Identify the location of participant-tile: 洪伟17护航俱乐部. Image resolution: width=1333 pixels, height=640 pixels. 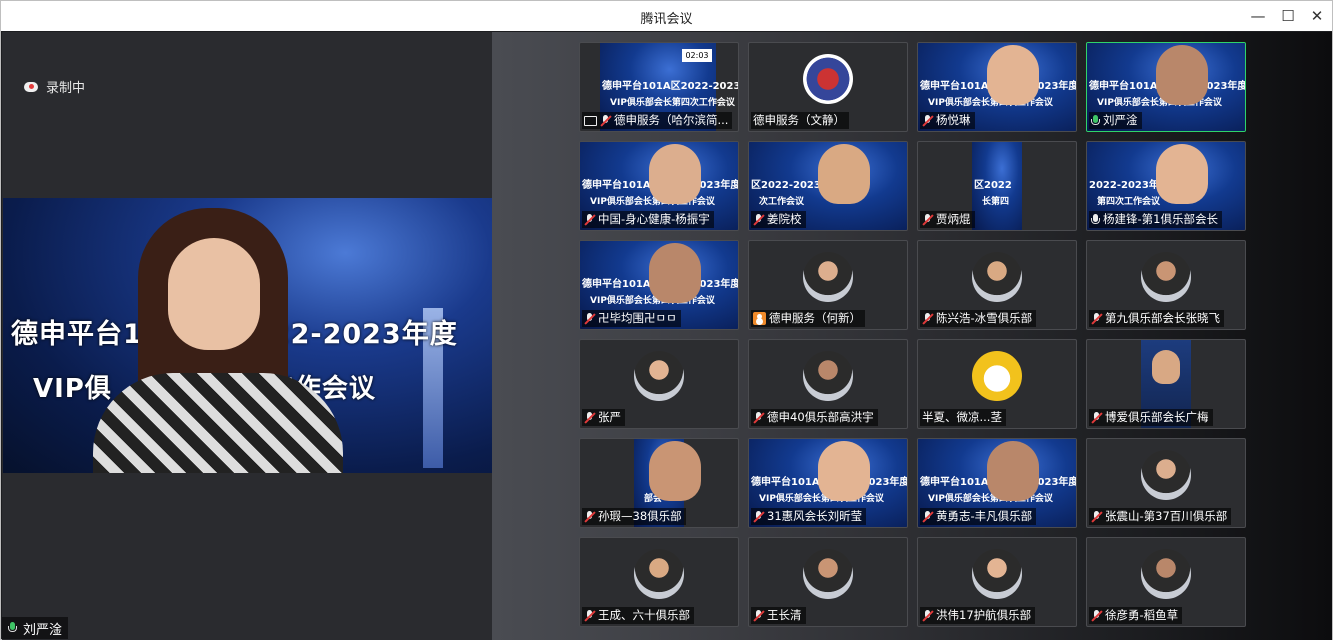
(997, 582).